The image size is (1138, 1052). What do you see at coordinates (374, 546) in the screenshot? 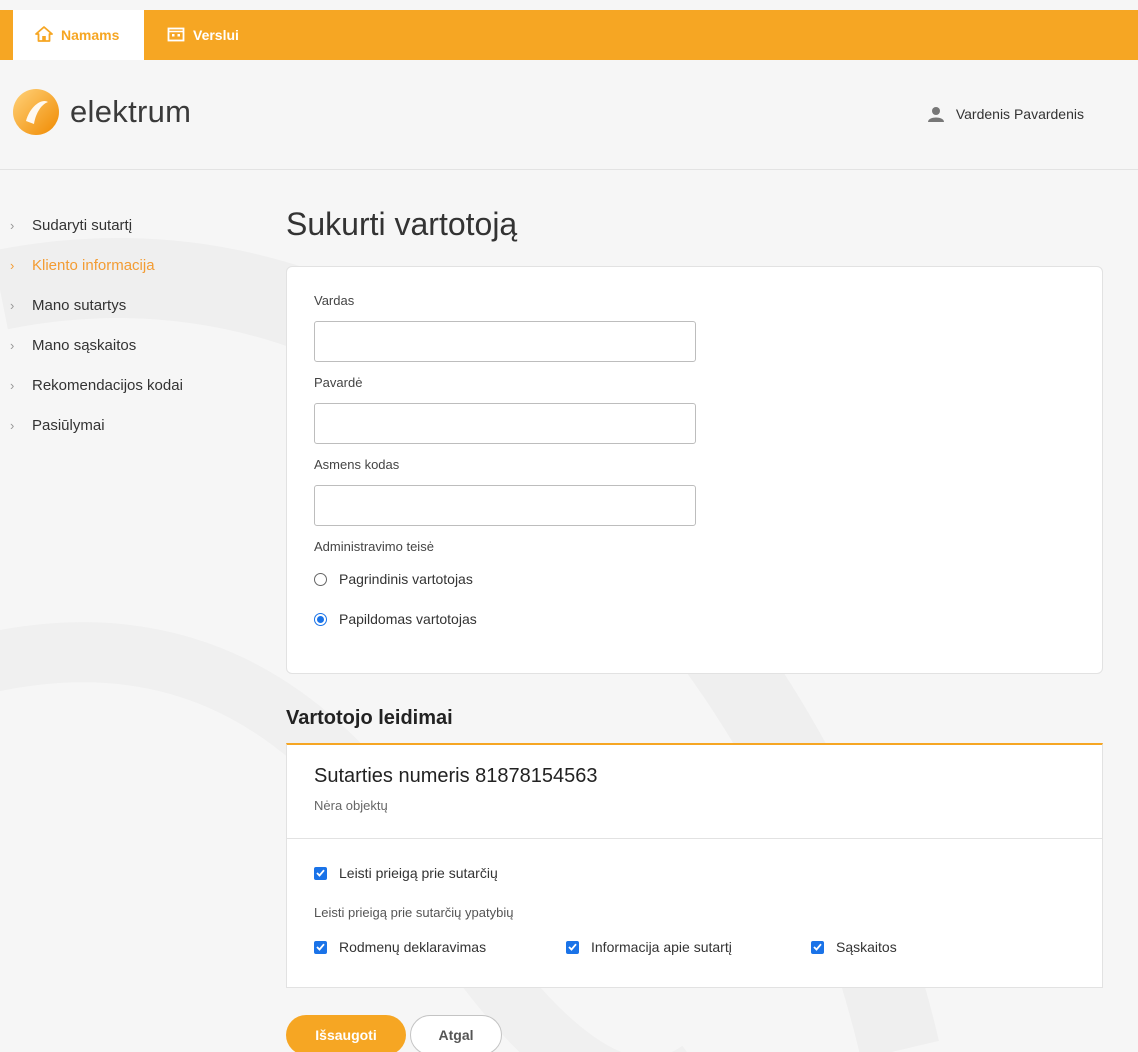
I see `admin-rights-label: Administravimo teisė` at bounding box center [374, 546].